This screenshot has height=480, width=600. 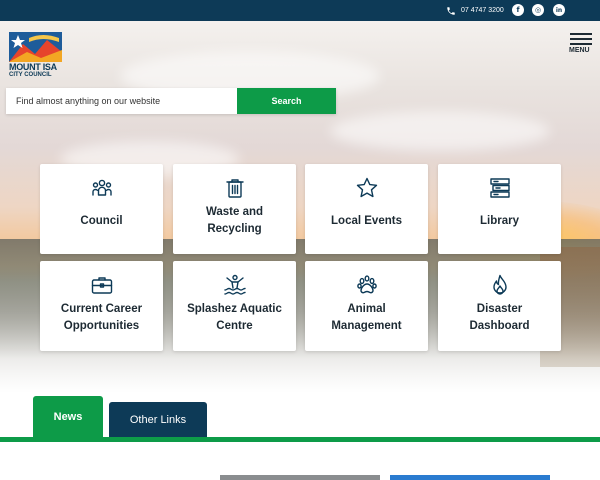 What do you see at coordinates (579, 50) in the screenshot?
I see `menu-label: MENU` at bounding box center [579, 50].